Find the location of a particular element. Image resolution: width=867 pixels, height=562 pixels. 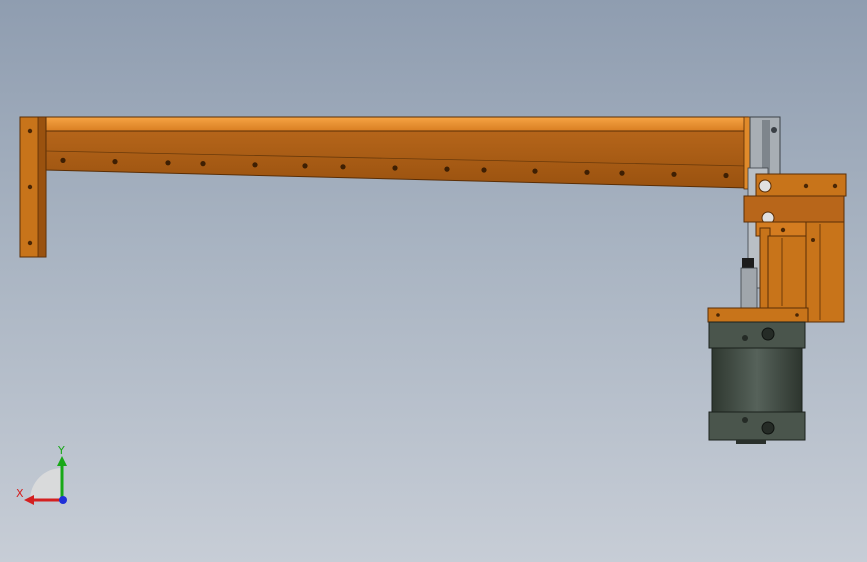

cylinder-mount-plate is located at coordinates (758, 315).